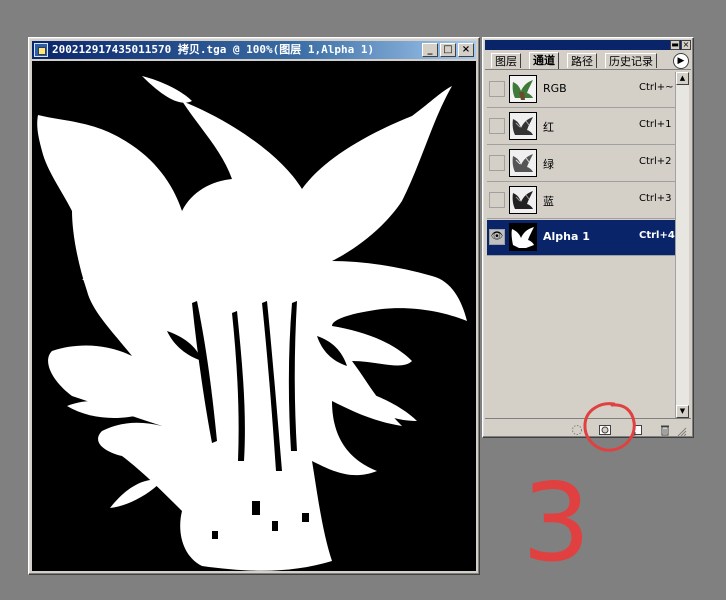 The width and height of the screenshot is (726, 600). Describe the element at coordinates (665, 428) in the screenshot. I see `trash-icon` at that location.